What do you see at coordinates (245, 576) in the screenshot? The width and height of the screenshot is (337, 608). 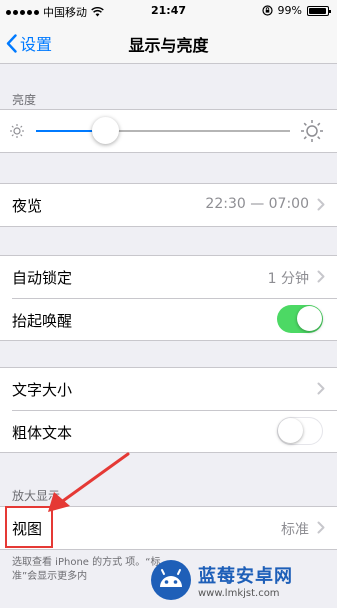 I see `watermark-name: 蓝莓安卓网` at bounding box center [245, 576].